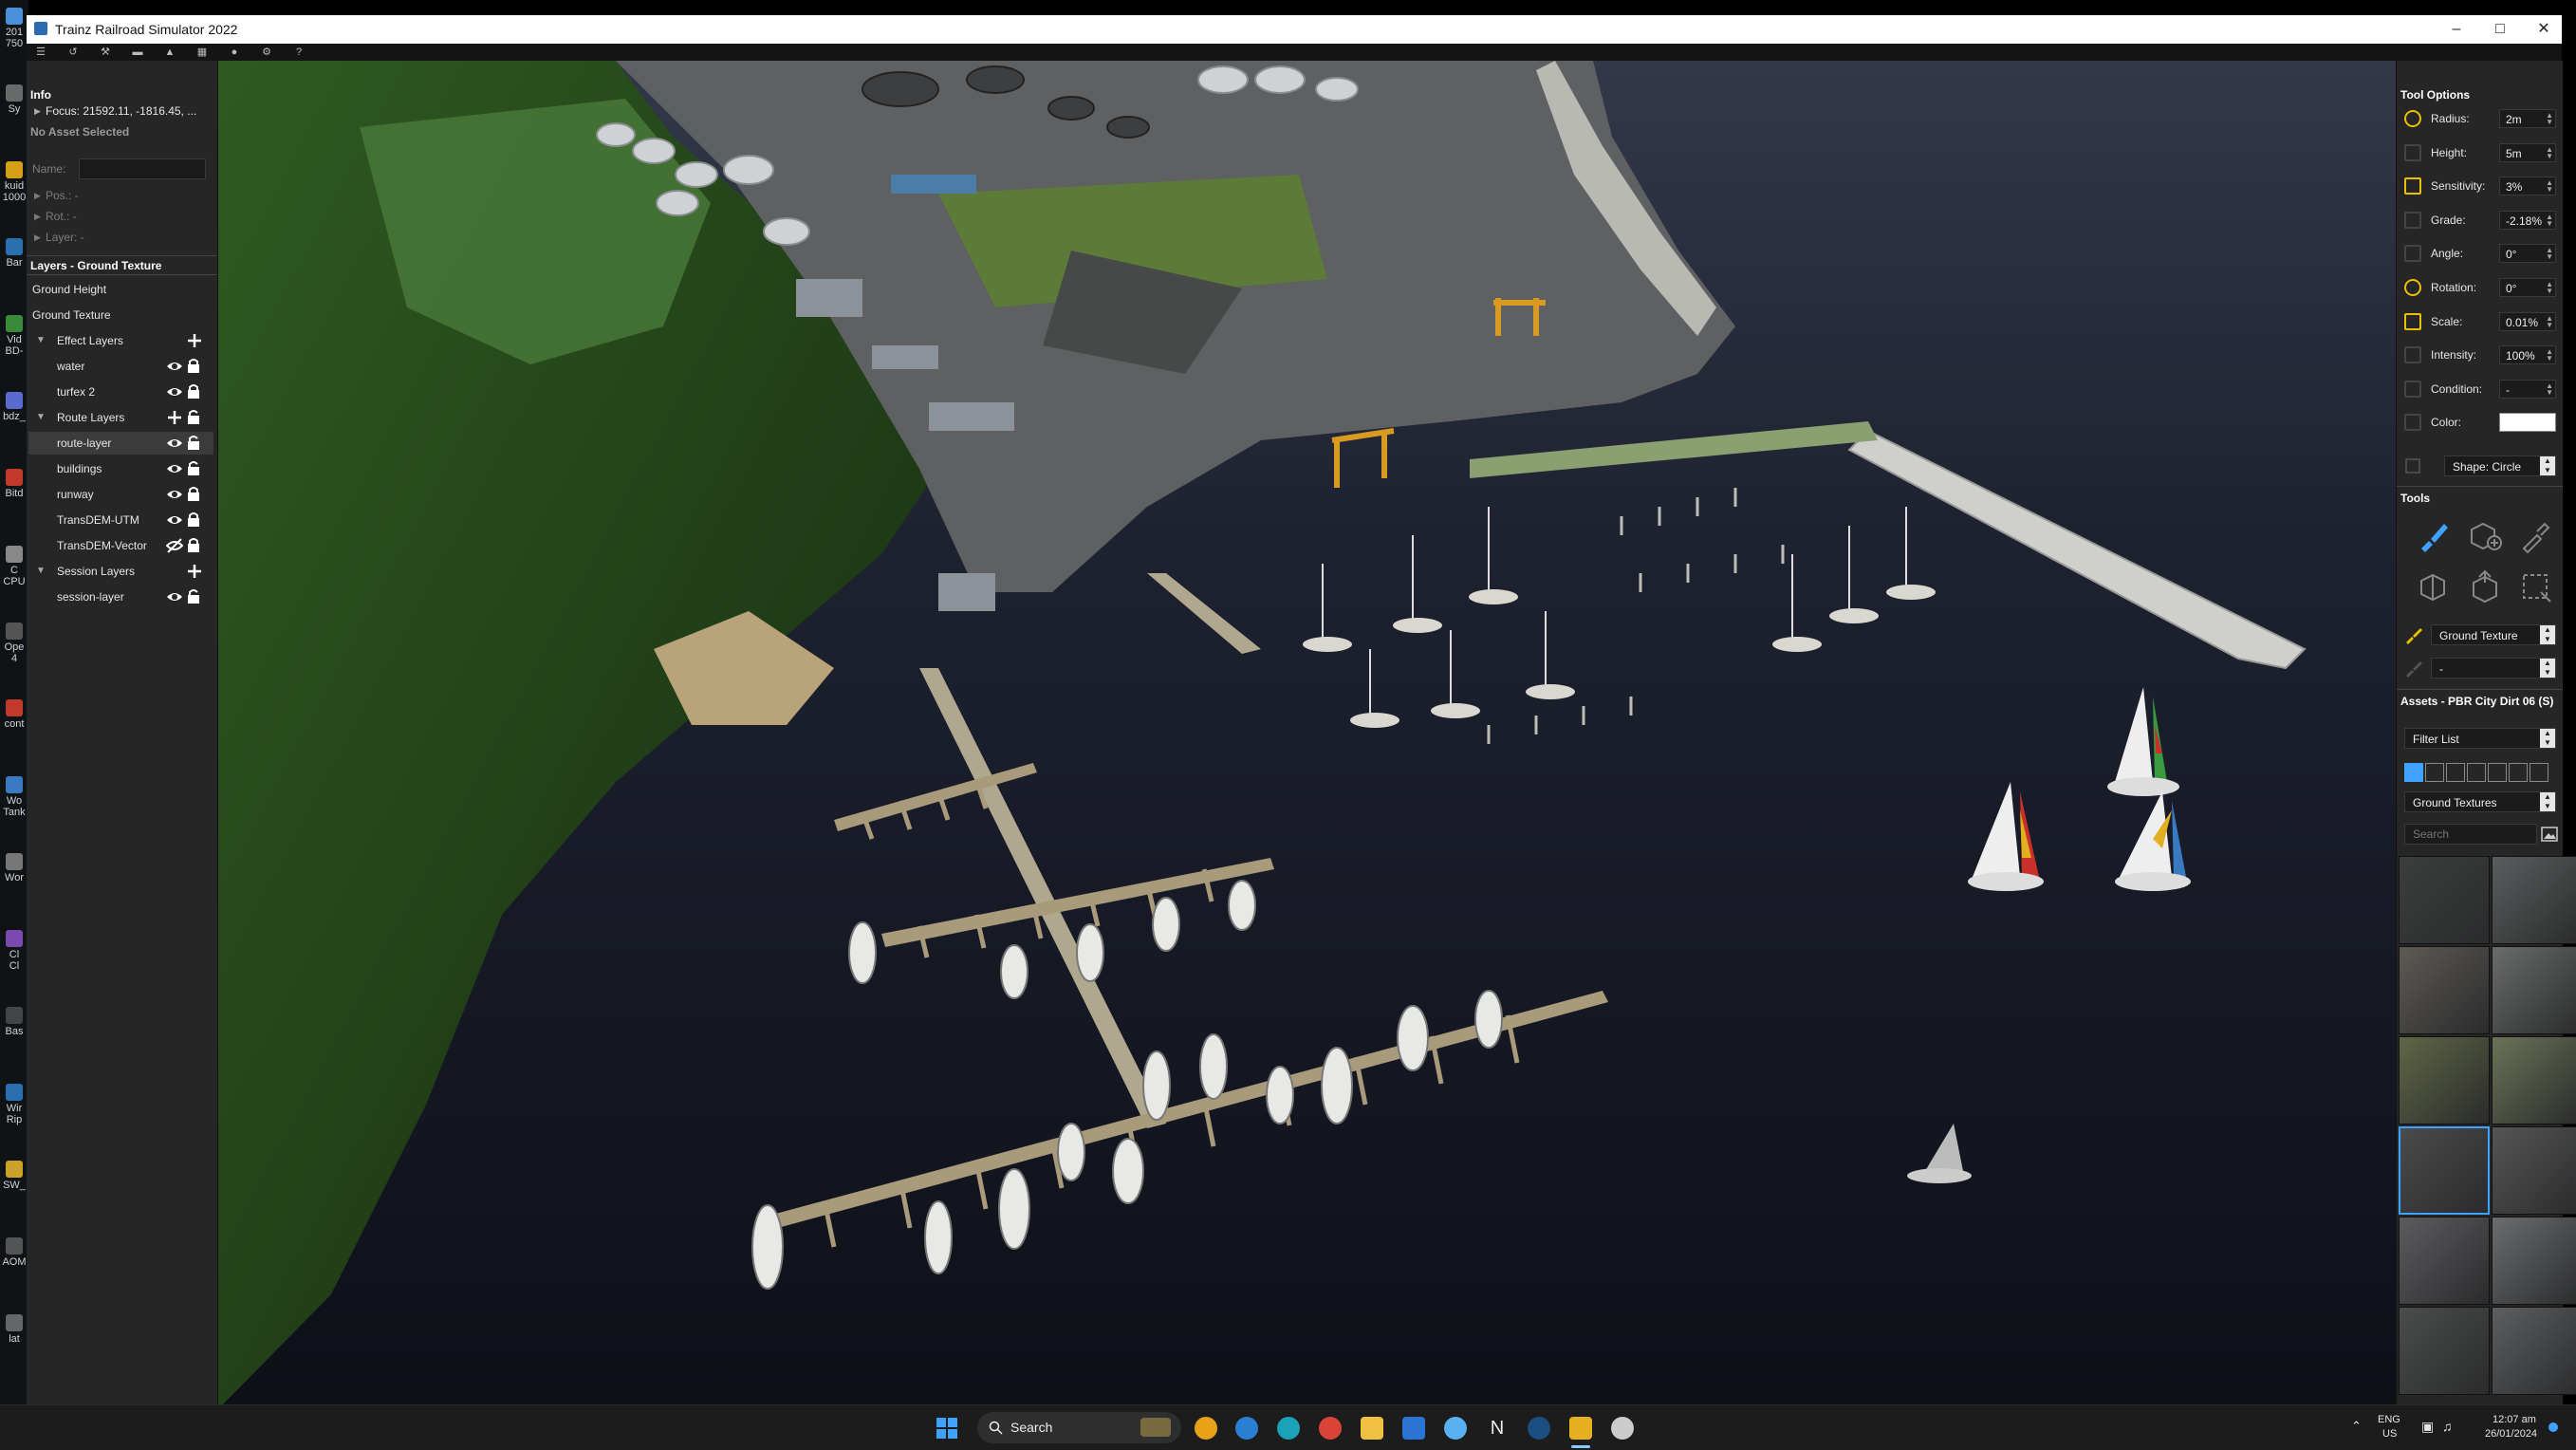 This screenshot has width=2576, height=1450. I want to click on language-indicator: ENG, so click(2389, 1419).